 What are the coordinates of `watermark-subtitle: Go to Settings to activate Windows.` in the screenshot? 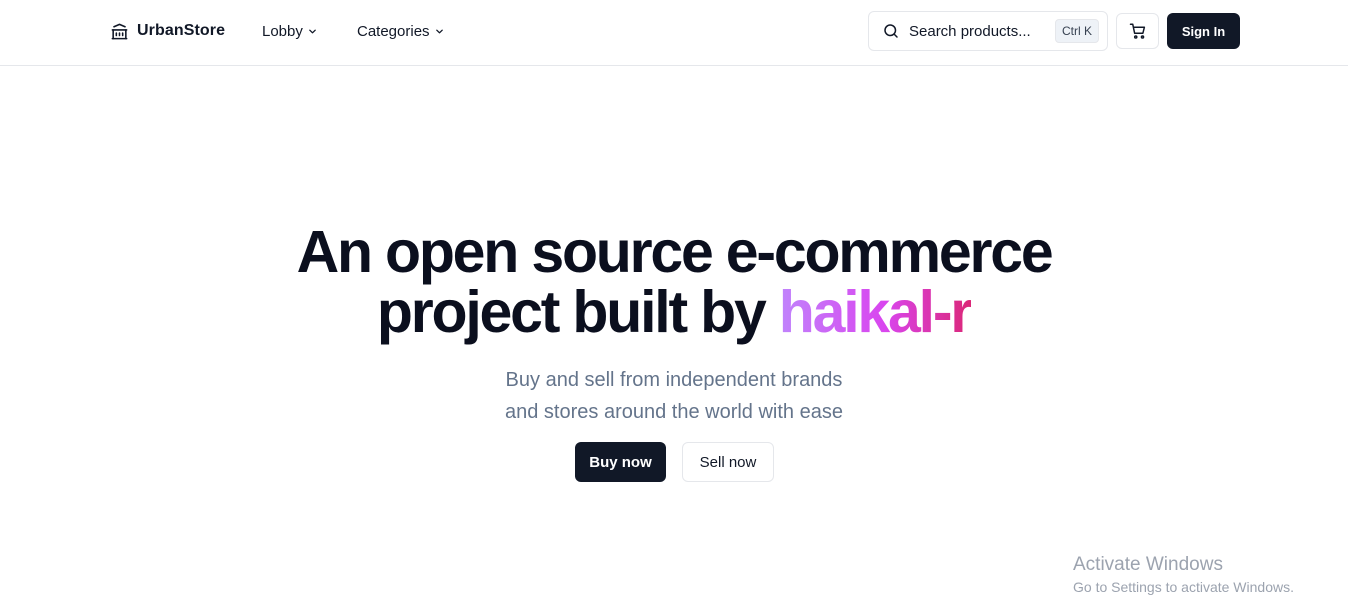 It's located at (1183, 587).